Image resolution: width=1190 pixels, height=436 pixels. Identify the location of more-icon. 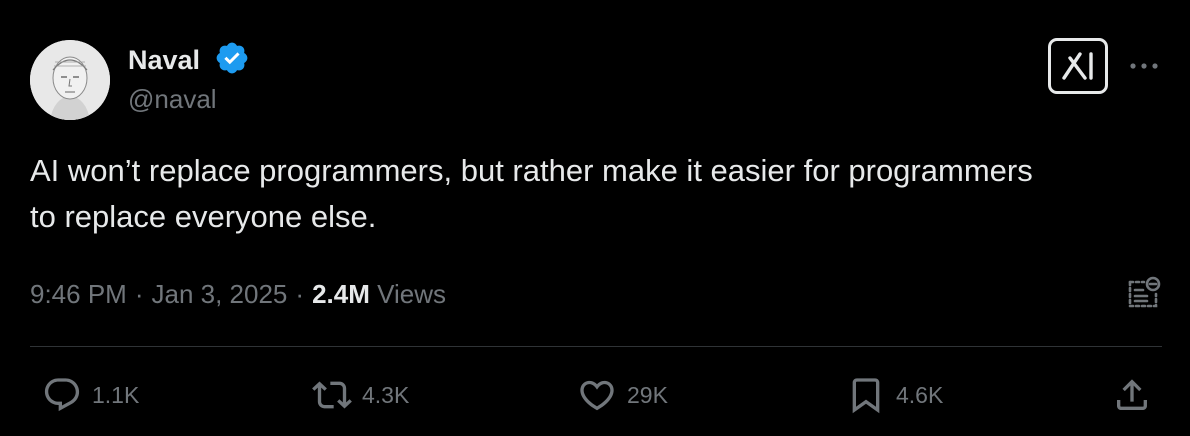
(1144, 66).